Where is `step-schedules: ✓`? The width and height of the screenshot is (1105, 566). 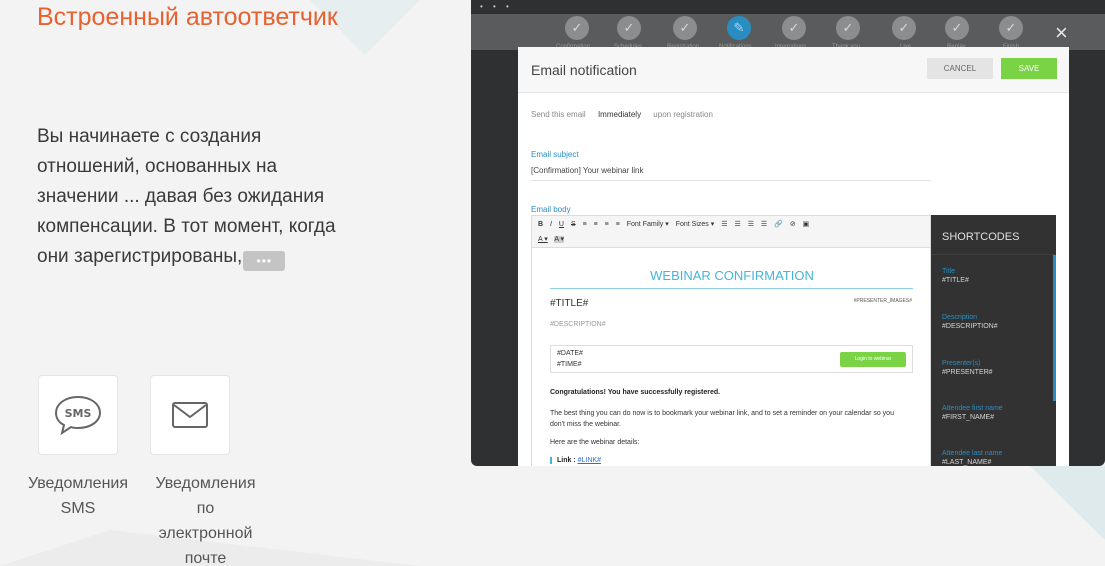
step-schedules: ✓ is located at coordinates (629, 28).